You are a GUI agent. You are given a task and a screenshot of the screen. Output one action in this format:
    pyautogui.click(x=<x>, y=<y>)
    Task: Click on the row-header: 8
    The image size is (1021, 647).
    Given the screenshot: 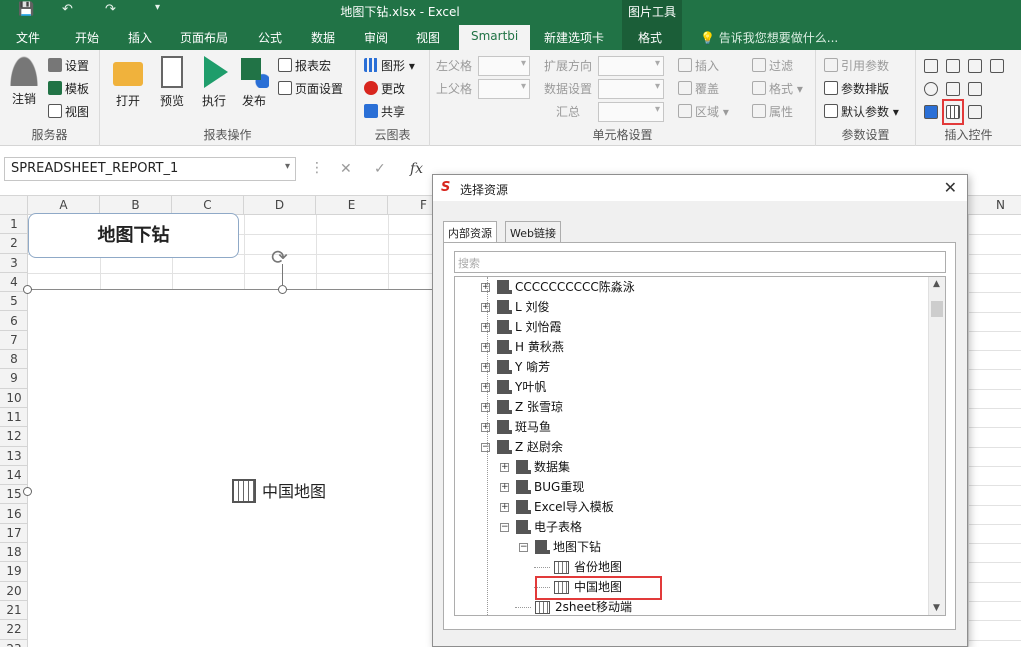 What is the action you would take?
    pyautogui.click(x=14, y=360)
    